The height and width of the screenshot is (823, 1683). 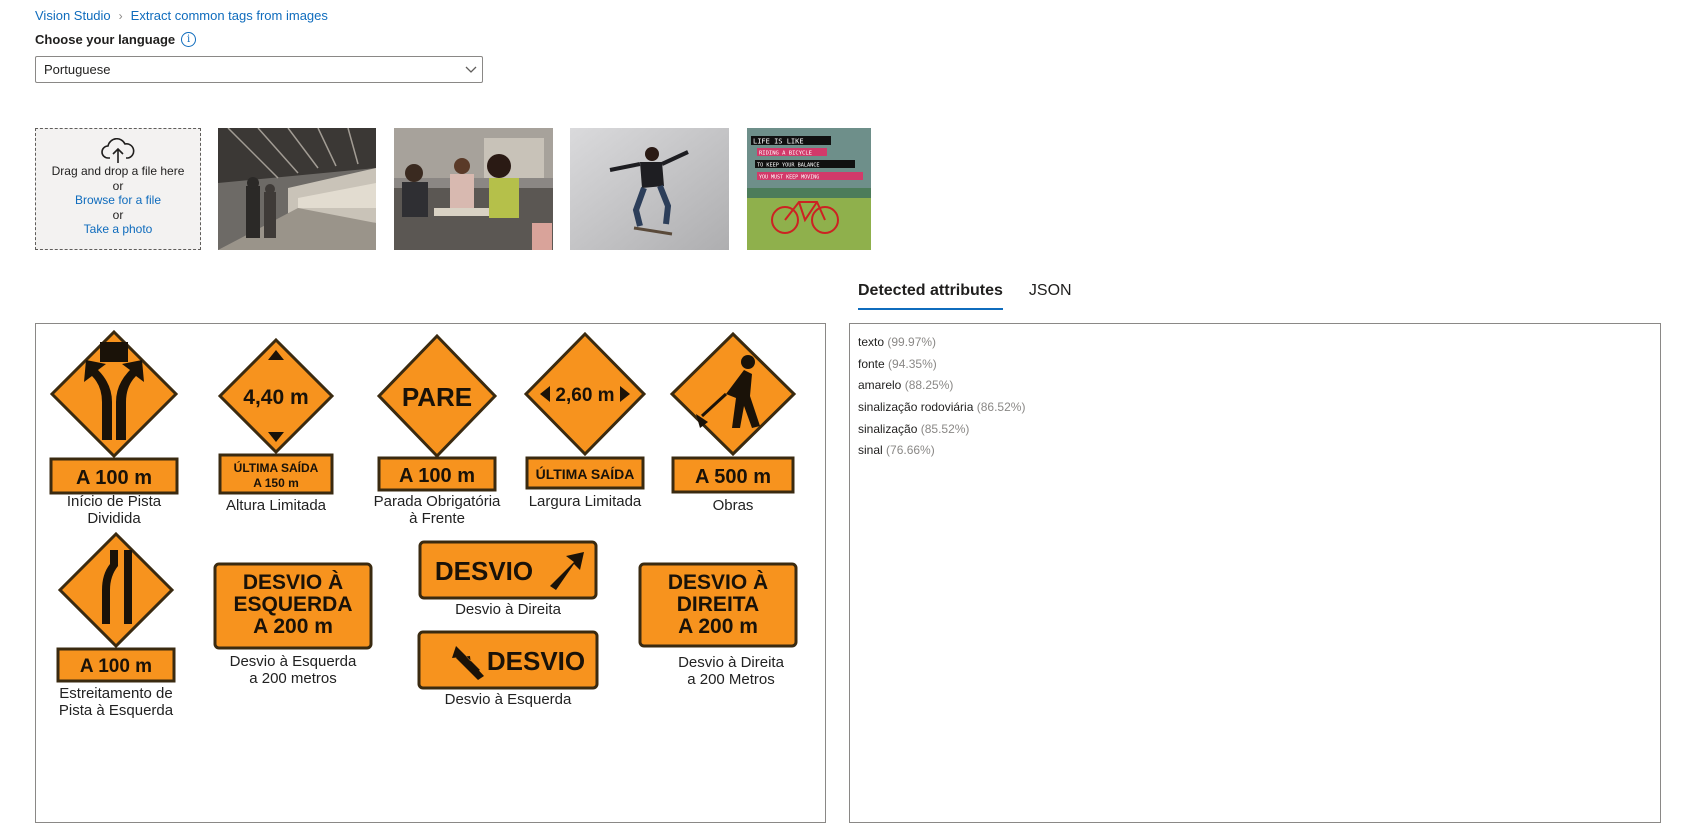 What do you see at coordinates (778, 142) in the screenshot?
I see `quote-line-1: LIFE IS LIKE` at bounding box center [778, 142].